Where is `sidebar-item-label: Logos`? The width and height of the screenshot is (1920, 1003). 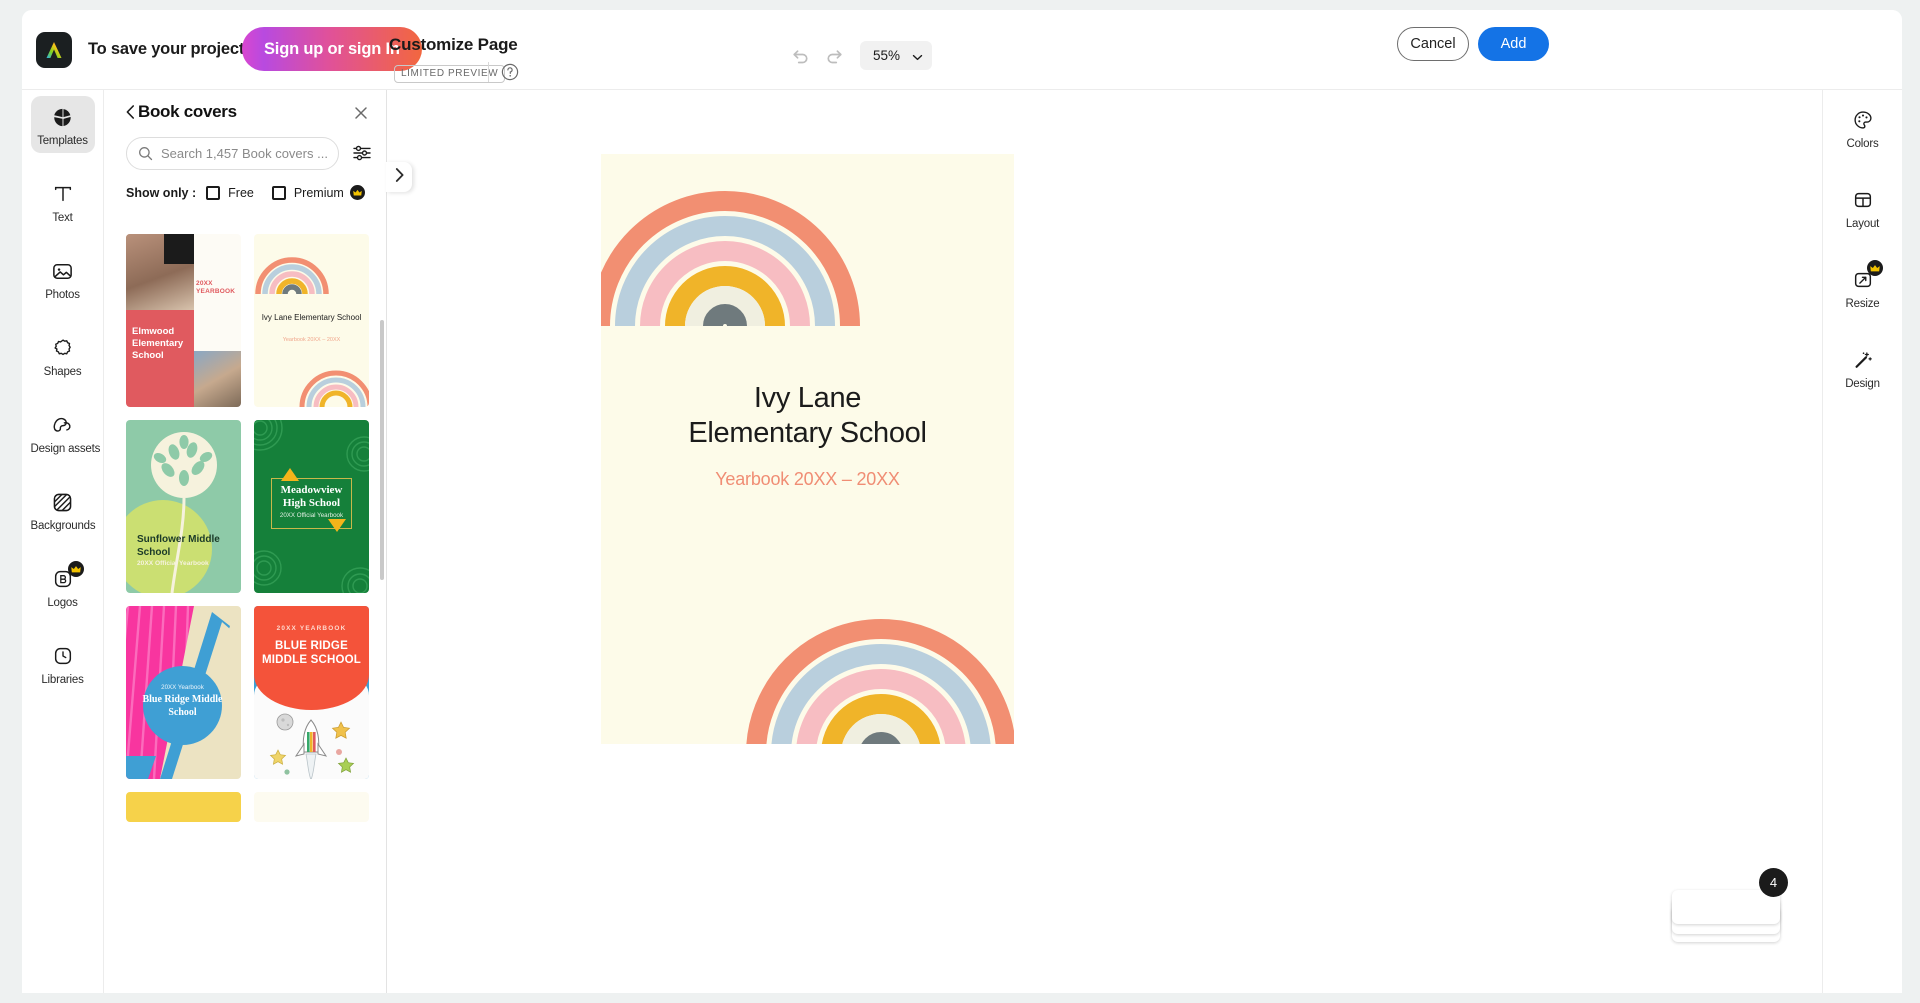 sidebar-item-label: Logos is located at coordinates (62, 603).